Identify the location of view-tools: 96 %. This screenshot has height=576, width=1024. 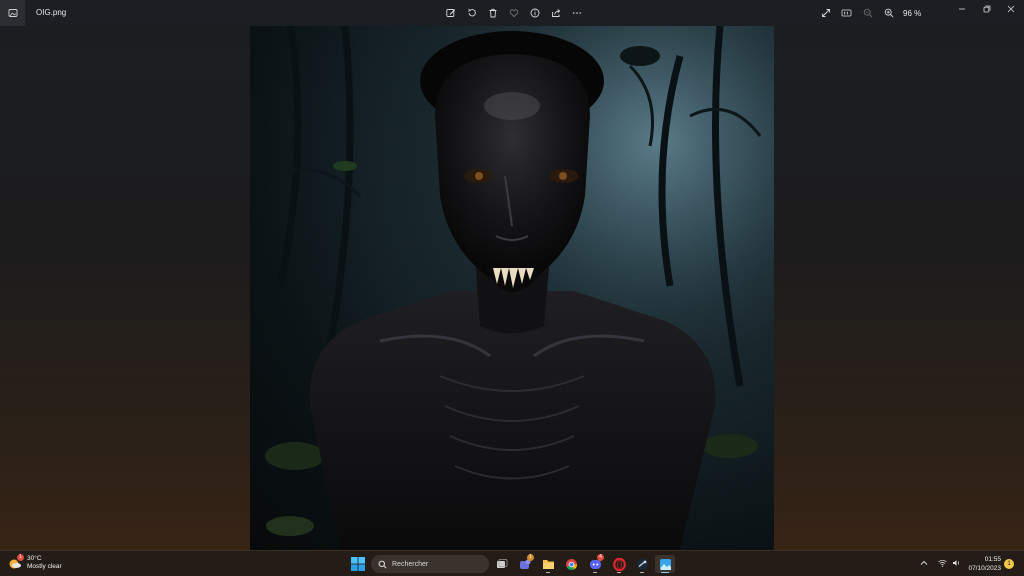
(868, 13).